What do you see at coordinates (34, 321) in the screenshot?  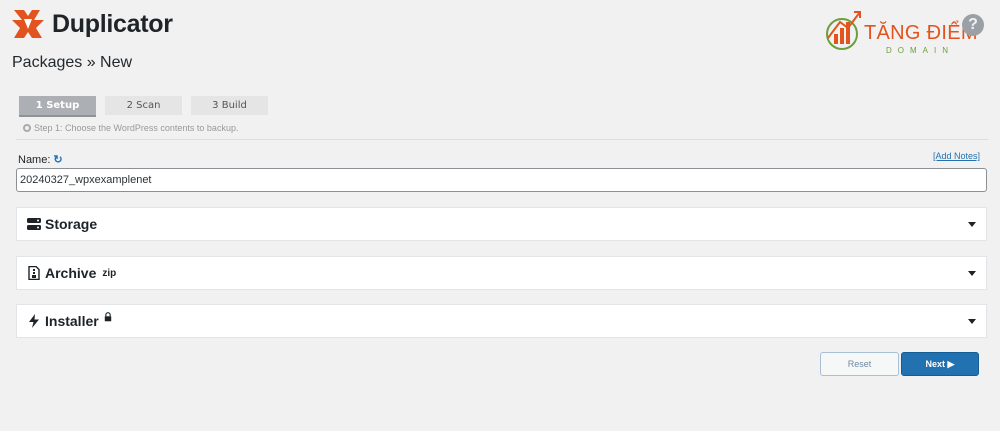 I see `bolt-icon` at bounding box center [34, 321].